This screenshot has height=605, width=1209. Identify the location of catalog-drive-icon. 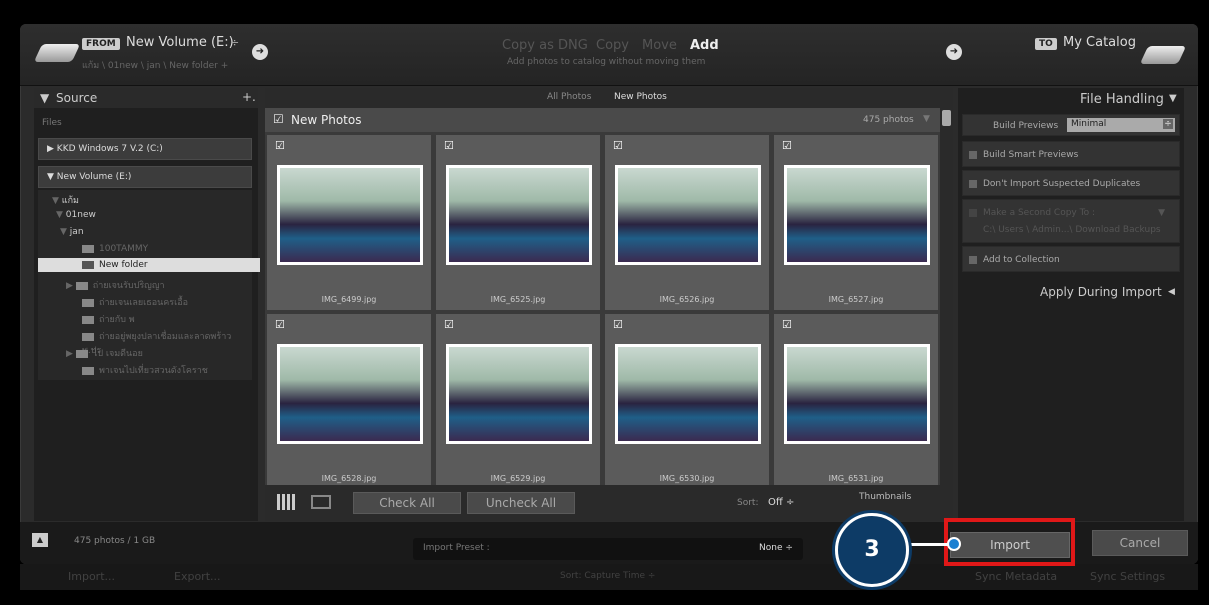
(1163, 55).